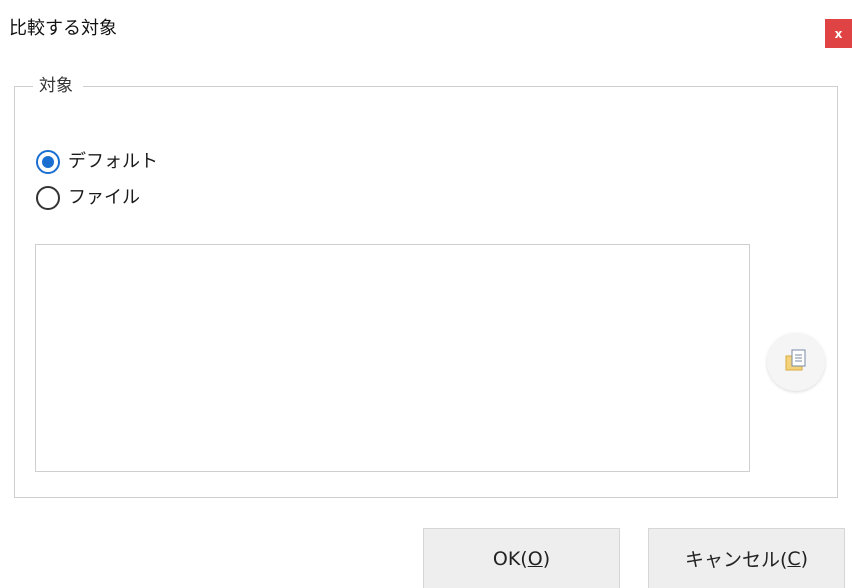 Image resolution: width=852 pixels, height=588 pixels. I want to click on close-button: x, so click(838, 33).